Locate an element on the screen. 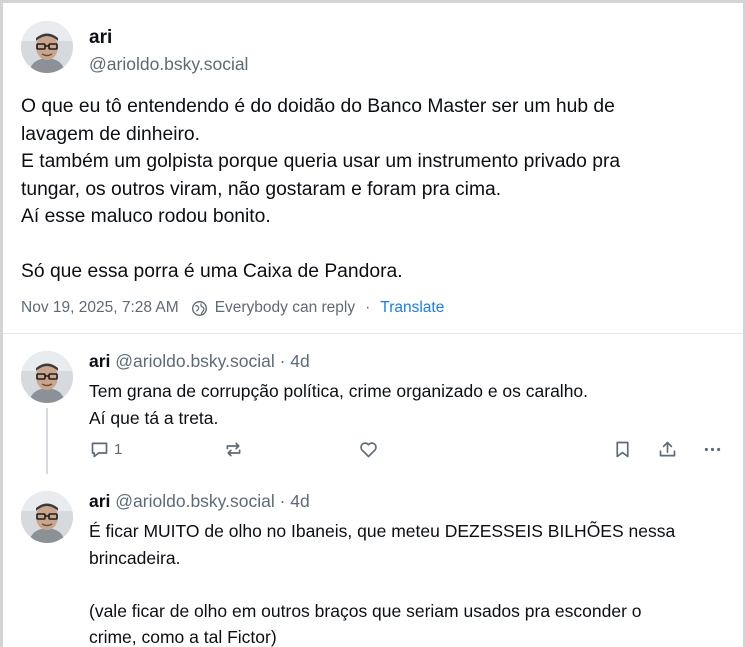 This screenshot has width=746, height=647. bookmark-icon is located at coordinates (622, 449).